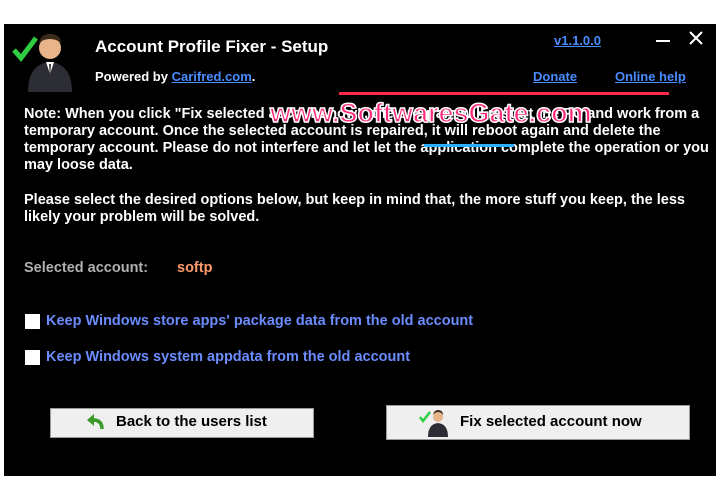 Image resolution: width=720 pixels, height=480 pixels. What do you see at coordinates (212, 46) in the screenshot?
I see `window-title: Account Profile Fixer - Setup` at bounding box center [212, 46].